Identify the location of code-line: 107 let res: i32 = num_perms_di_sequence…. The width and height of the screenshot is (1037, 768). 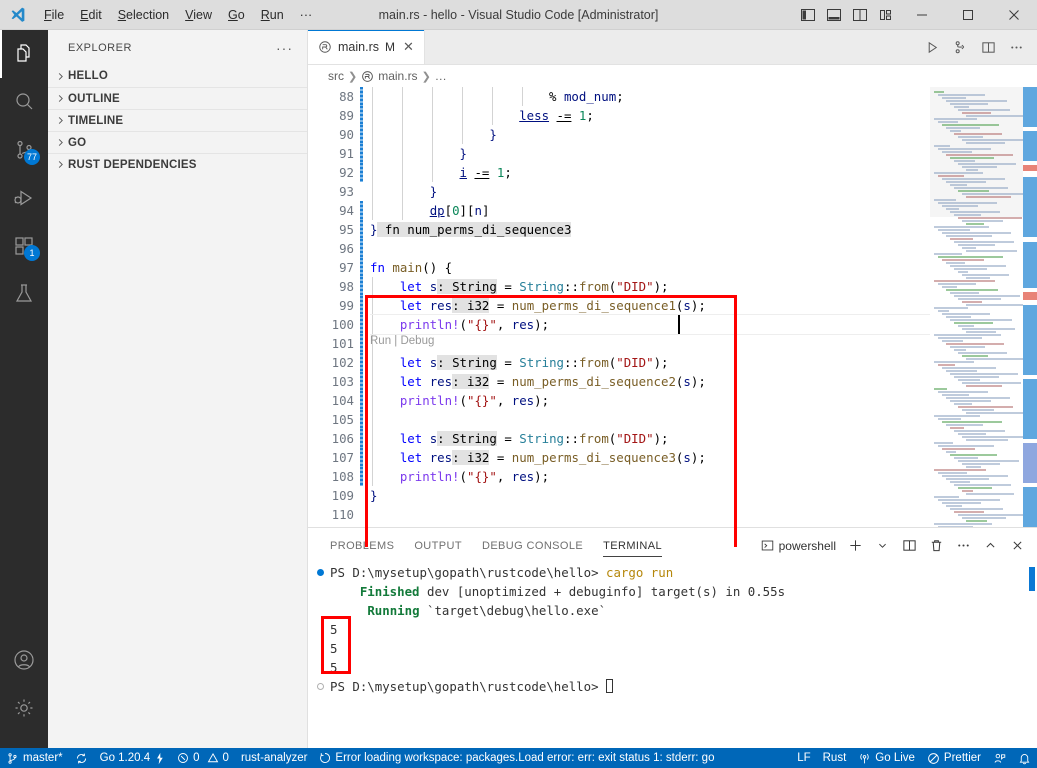
(672, 457).